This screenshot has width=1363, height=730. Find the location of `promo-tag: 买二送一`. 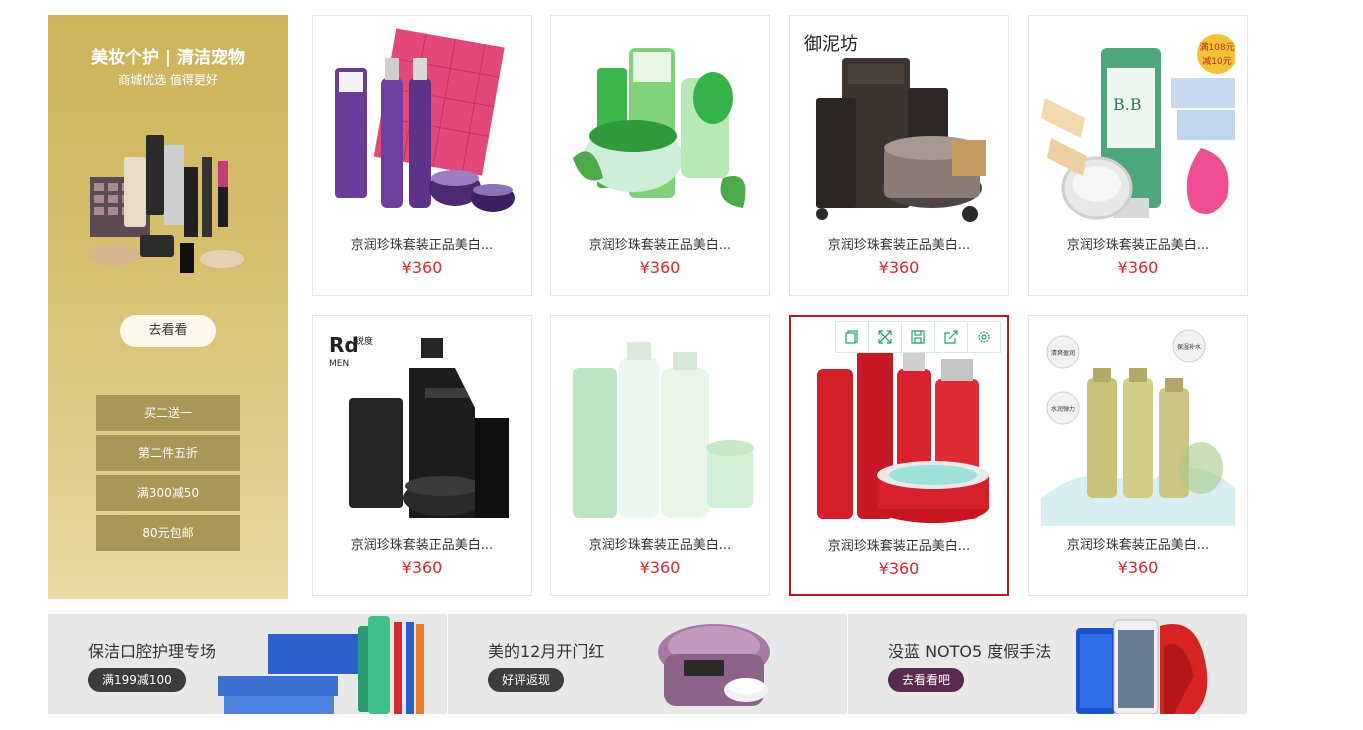

promo-tag: 买二送一 is located at coordinates (168, 413).